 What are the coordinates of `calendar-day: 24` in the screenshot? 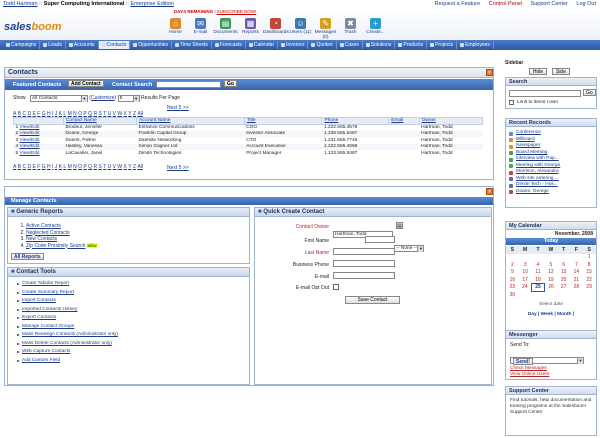 It's located at (525, 288).